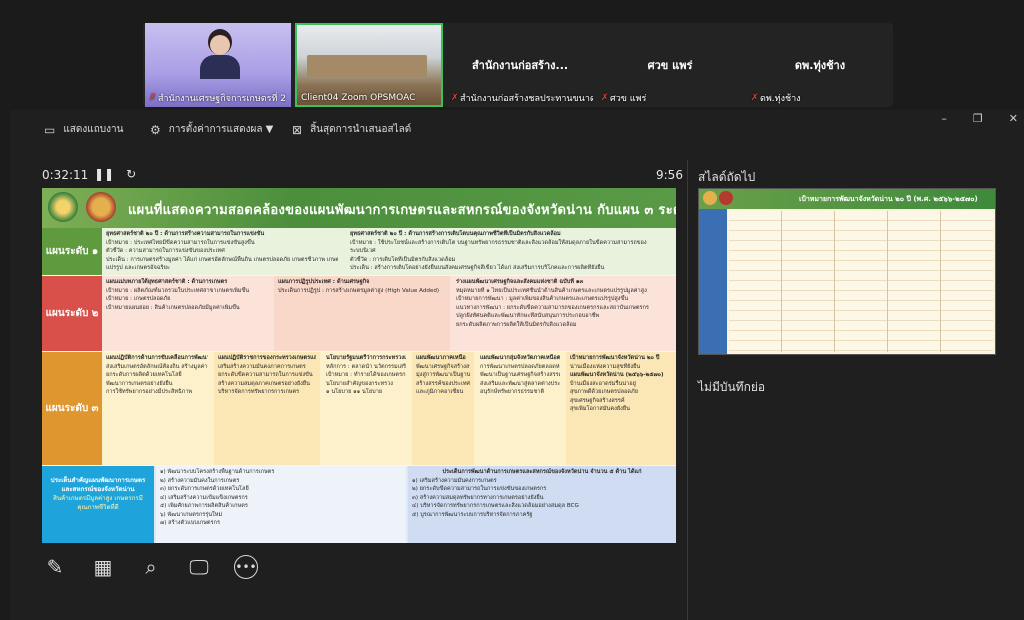  I want to click on display-settings-button: ⚙ การตั้งค่าการแสดงผล ▼, so click(211, 129).